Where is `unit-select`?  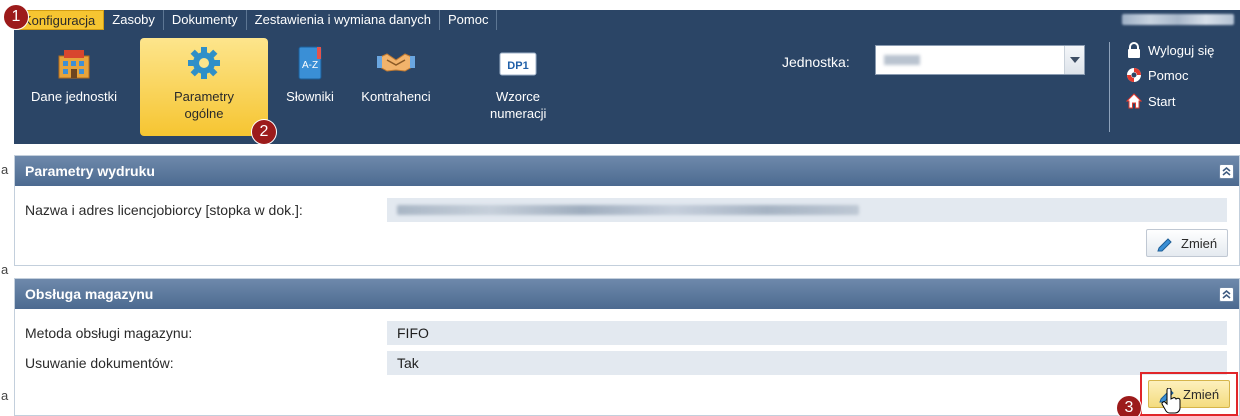
unit-select is located at coordinates (980, 60).